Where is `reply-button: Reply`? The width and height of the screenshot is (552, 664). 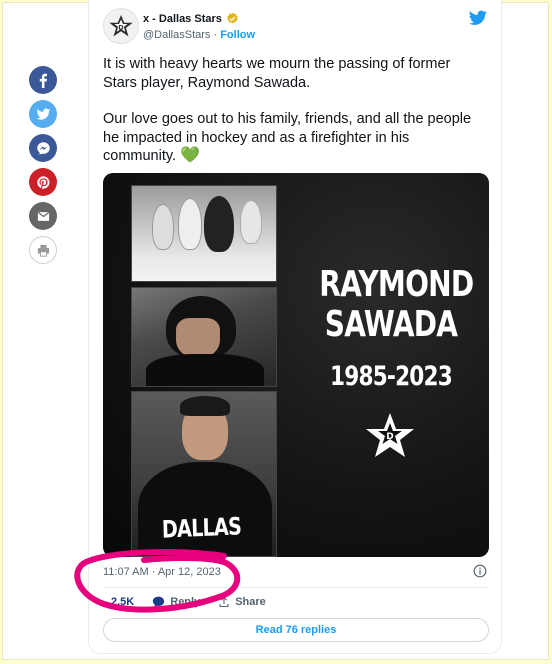
reply-button: Reply is located at coordinates (176, 602).